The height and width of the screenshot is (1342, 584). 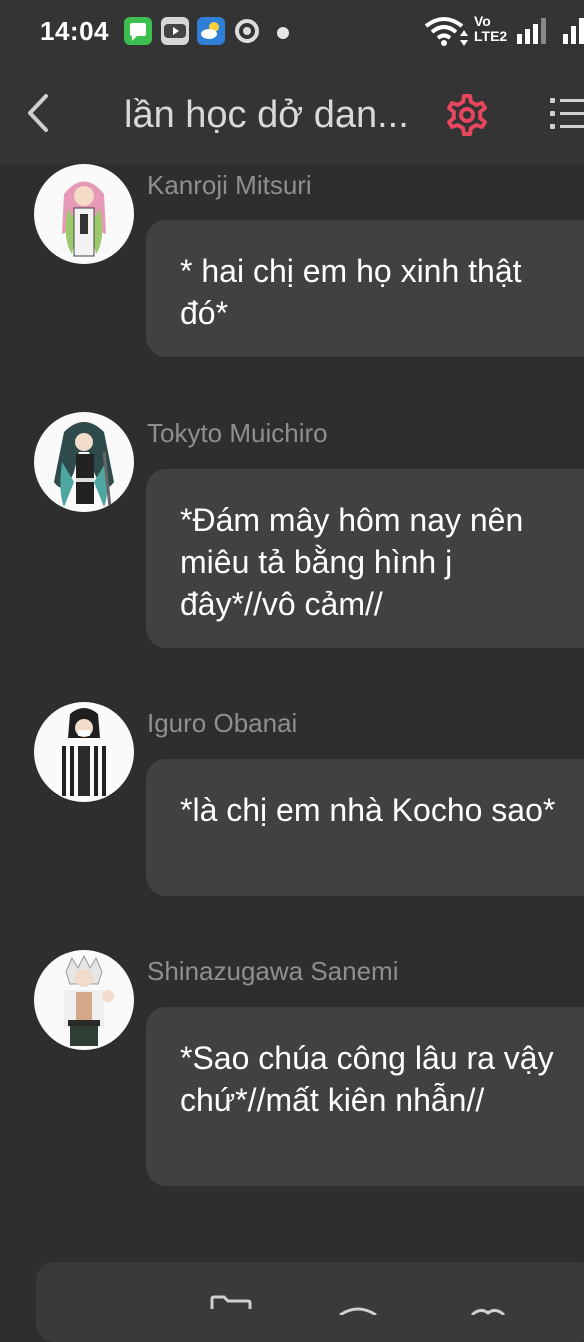 I want to click on sender-name: Kanroji Mitsuri, so click(x=229, y=185).